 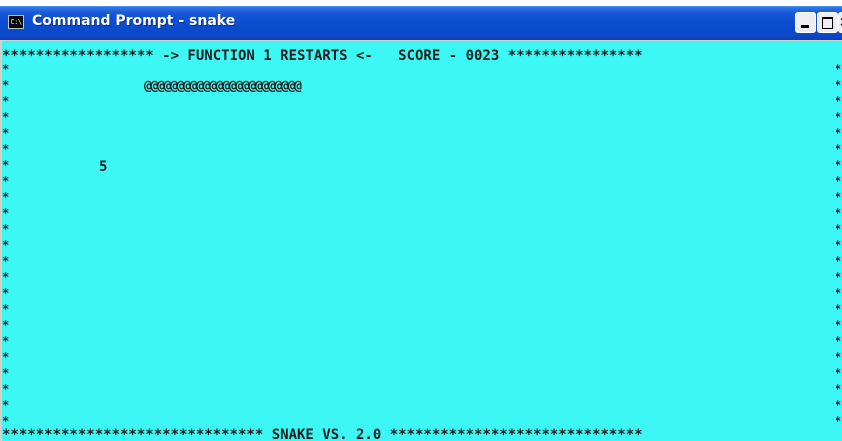 I want to click on minimize-button, so click(x=805, y=22).